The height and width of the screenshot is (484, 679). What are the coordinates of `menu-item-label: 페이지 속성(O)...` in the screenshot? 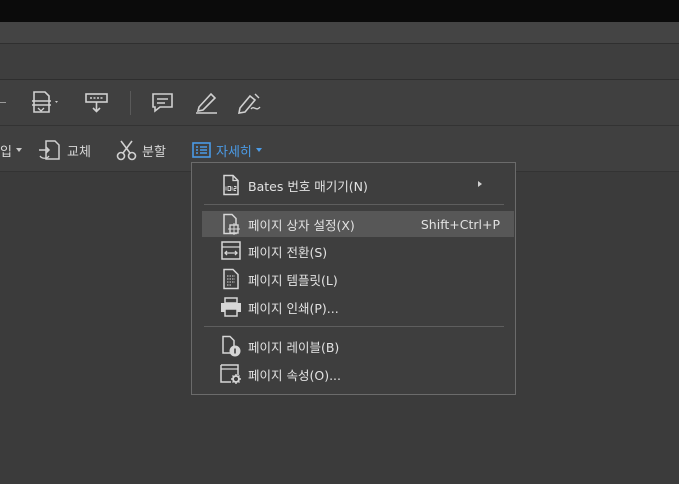 It's located at (294, 375).